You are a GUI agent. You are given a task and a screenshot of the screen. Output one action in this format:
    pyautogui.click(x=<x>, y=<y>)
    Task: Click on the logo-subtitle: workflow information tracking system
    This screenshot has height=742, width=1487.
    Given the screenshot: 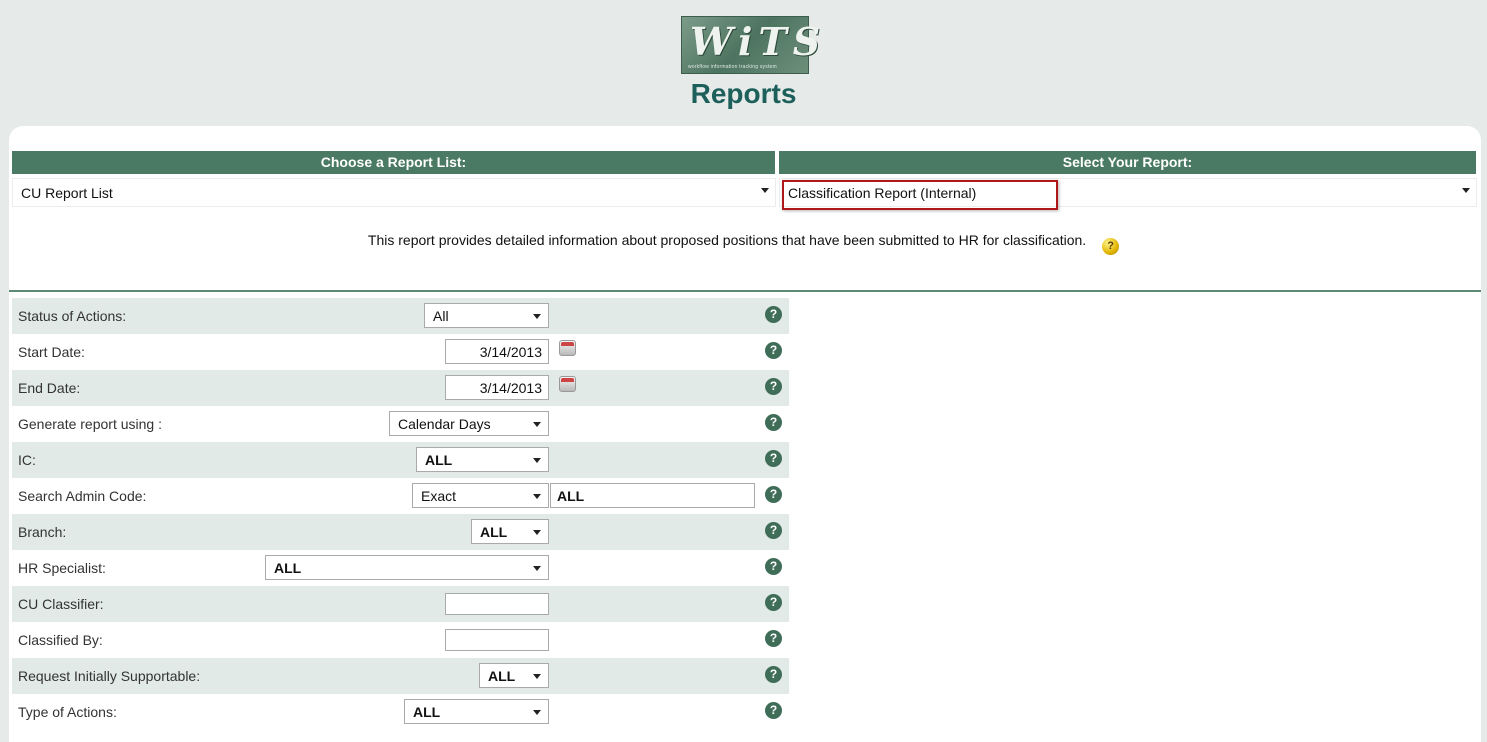 What is the action you would take?
    pyautogui.click(x=732, y=67)
    